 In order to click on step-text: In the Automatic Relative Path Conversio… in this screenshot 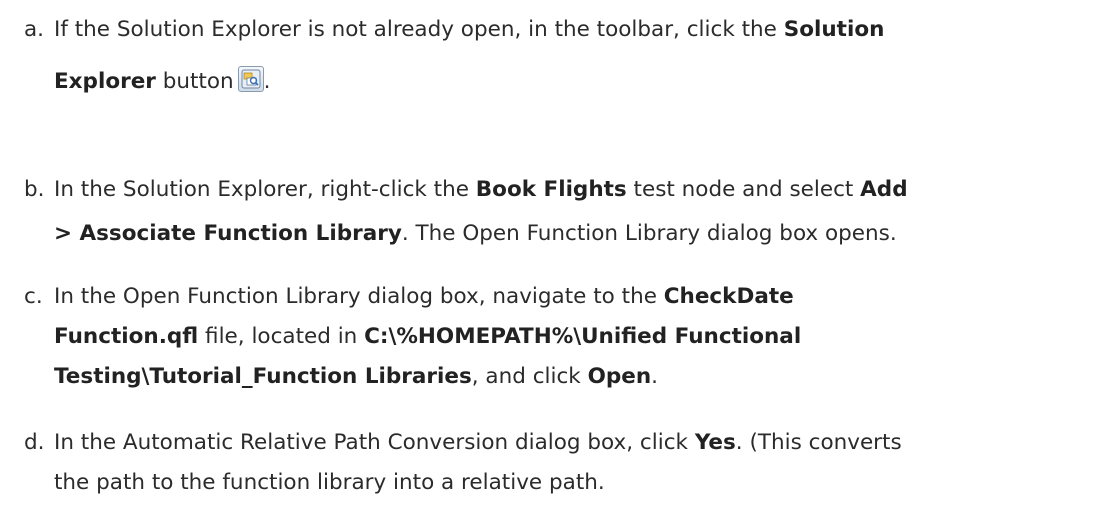, I will do `click(374, 442)`.